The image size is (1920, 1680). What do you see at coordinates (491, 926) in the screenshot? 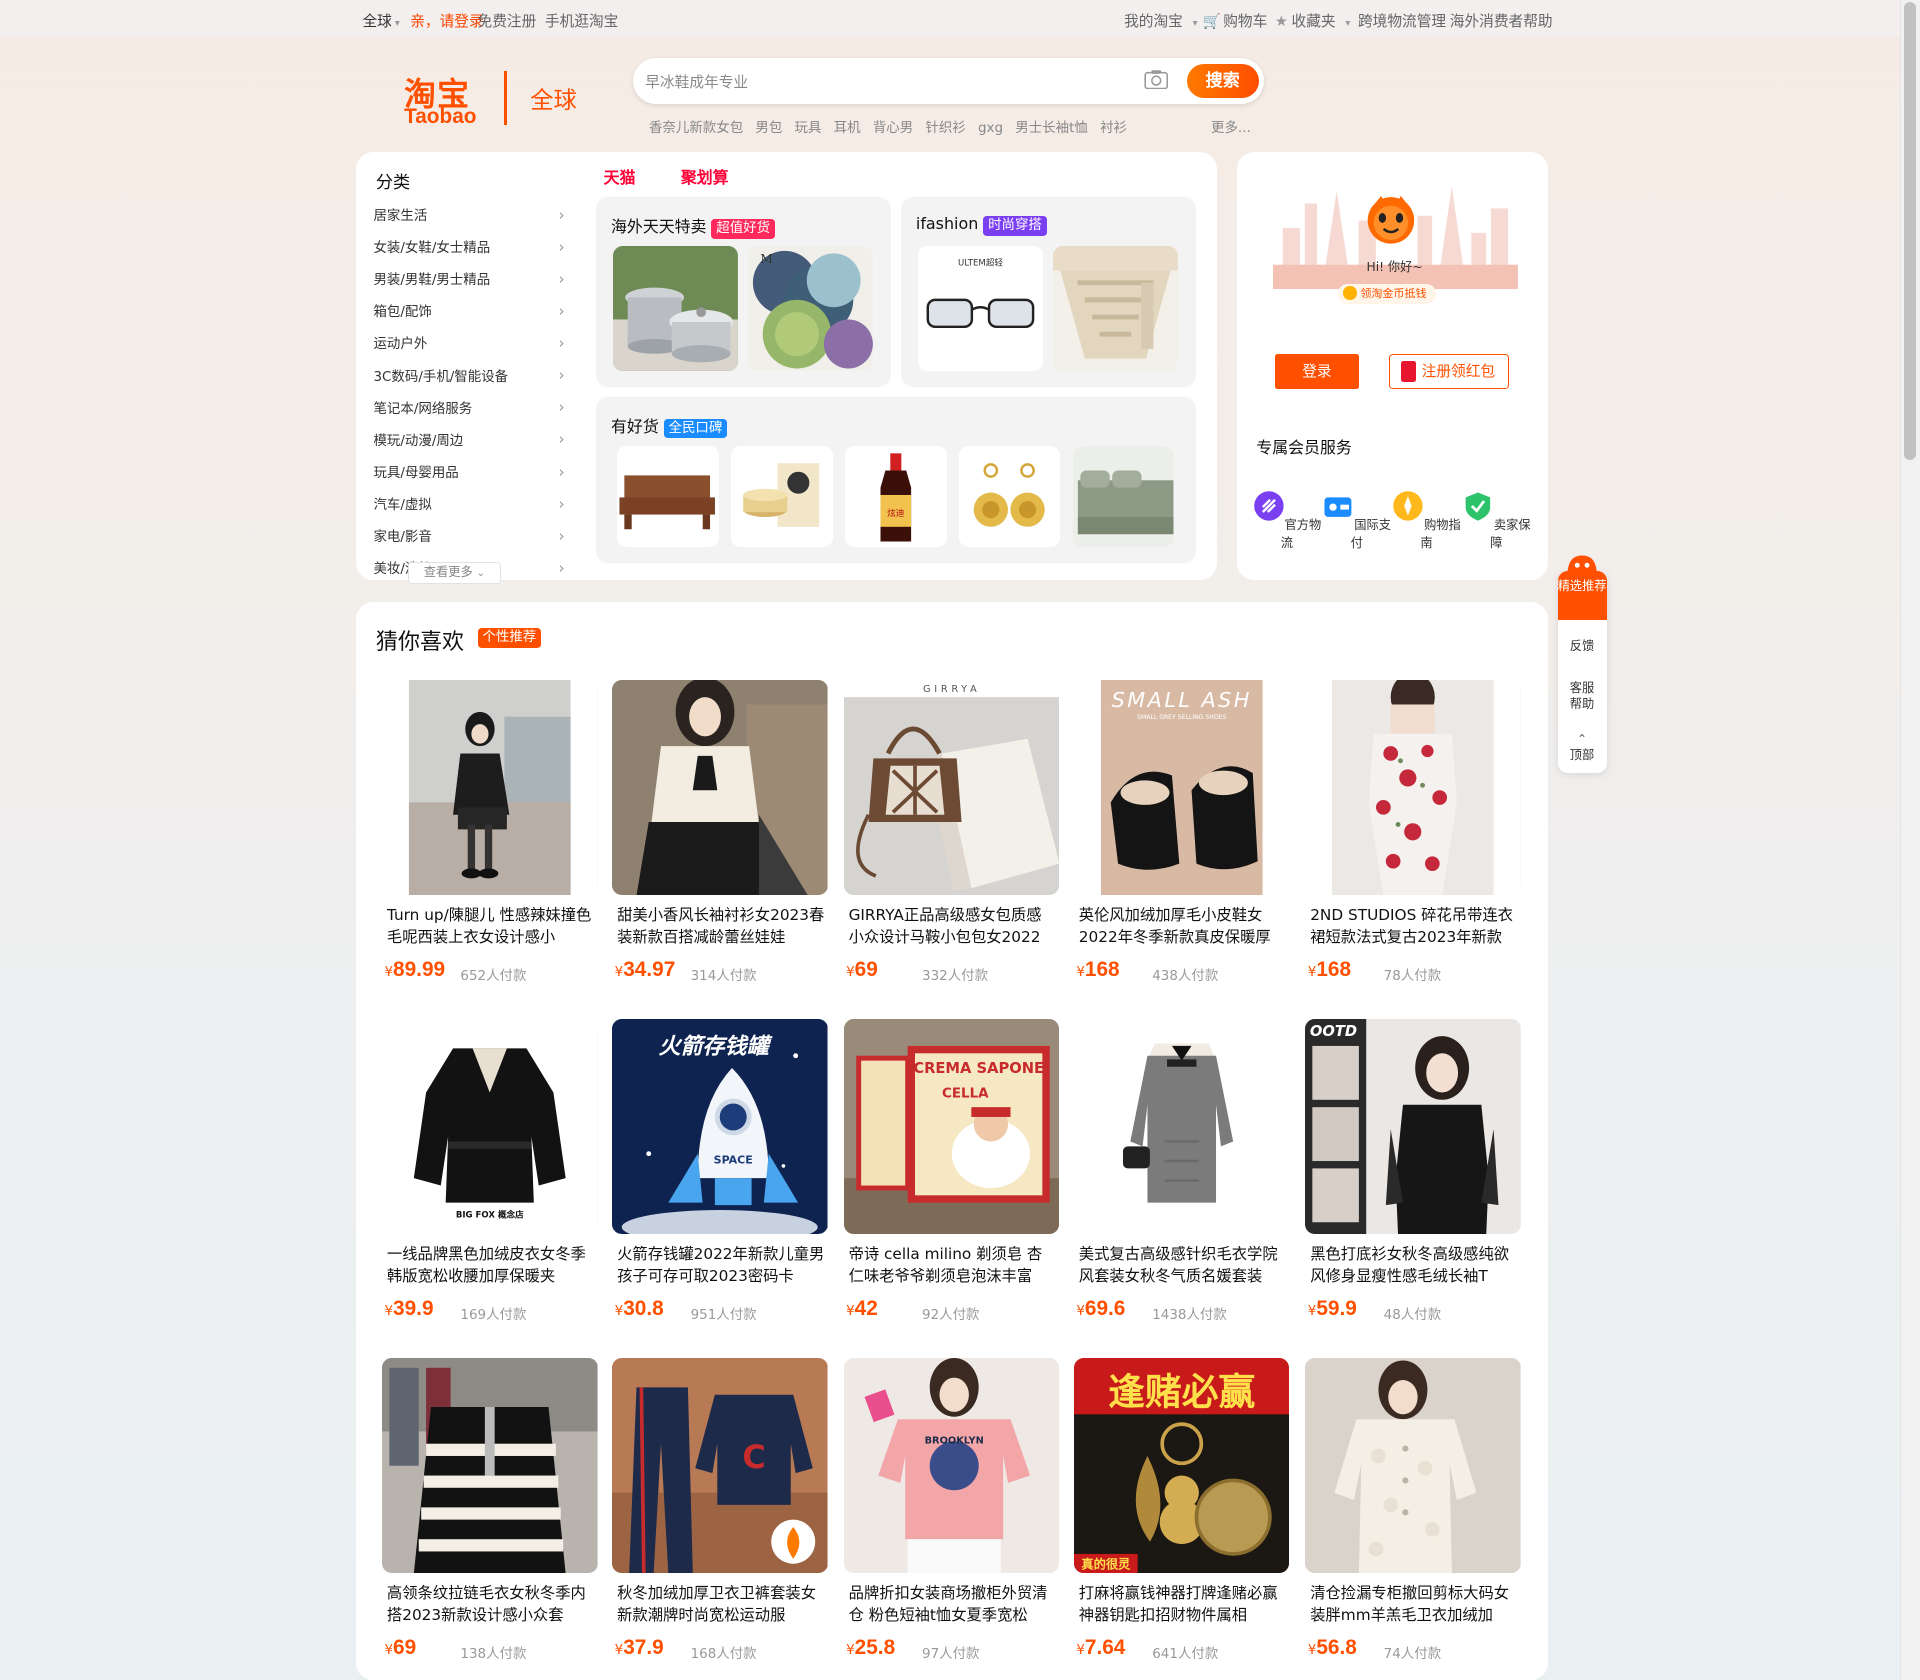
I see `product-title: Turn up/陳腿儿 性感辣妹撞色毛呢西装上衣女设计感小` at bounding box center [491, 926].